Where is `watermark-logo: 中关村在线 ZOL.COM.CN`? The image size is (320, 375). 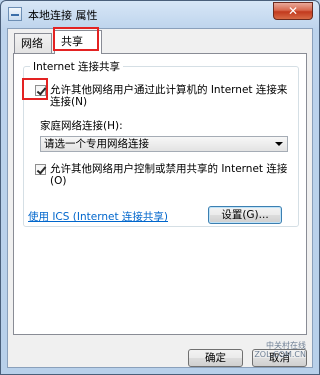
watermark-logo: 中关村在线 ZOL.COM.CN is located at coordinates (269, 354).